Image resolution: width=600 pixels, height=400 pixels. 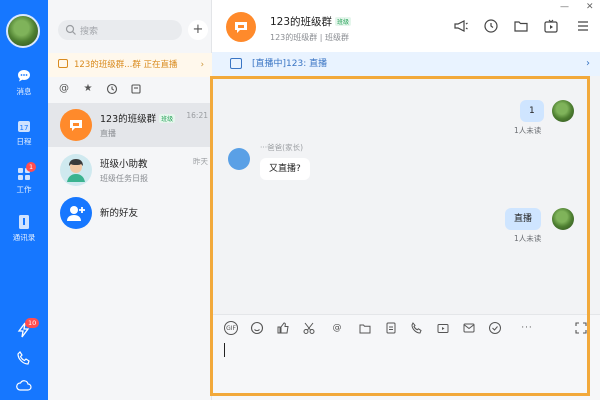 I want to click on at-icon: @, so click(x=64, y=89).